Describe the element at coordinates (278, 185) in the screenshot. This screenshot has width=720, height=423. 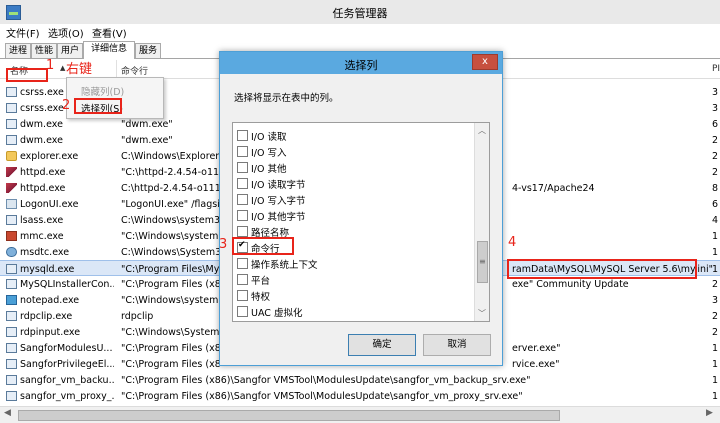
I see `column-option-label: I/O 读取字节` at that location.